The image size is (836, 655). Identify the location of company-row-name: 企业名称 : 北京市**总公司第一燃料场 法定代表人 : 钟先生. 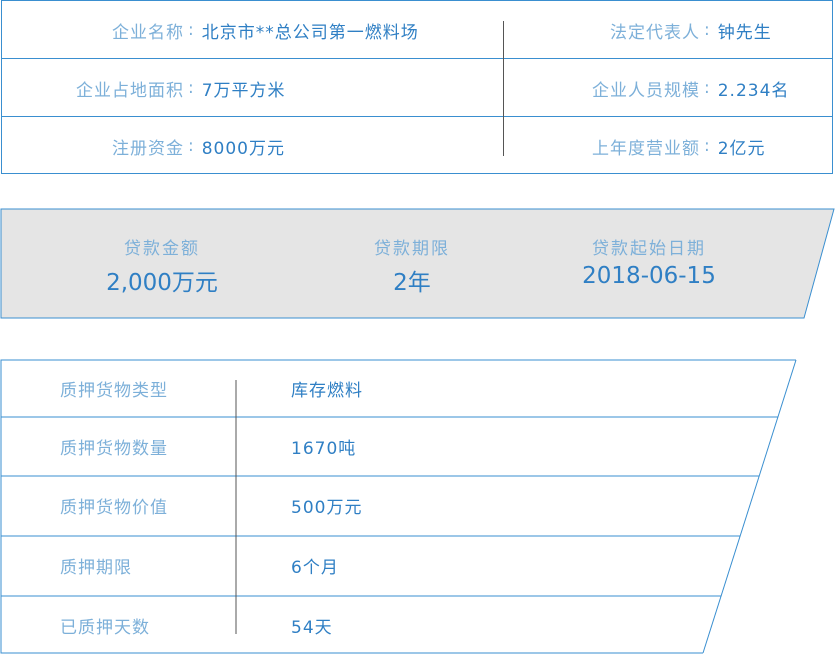
(417, 30).